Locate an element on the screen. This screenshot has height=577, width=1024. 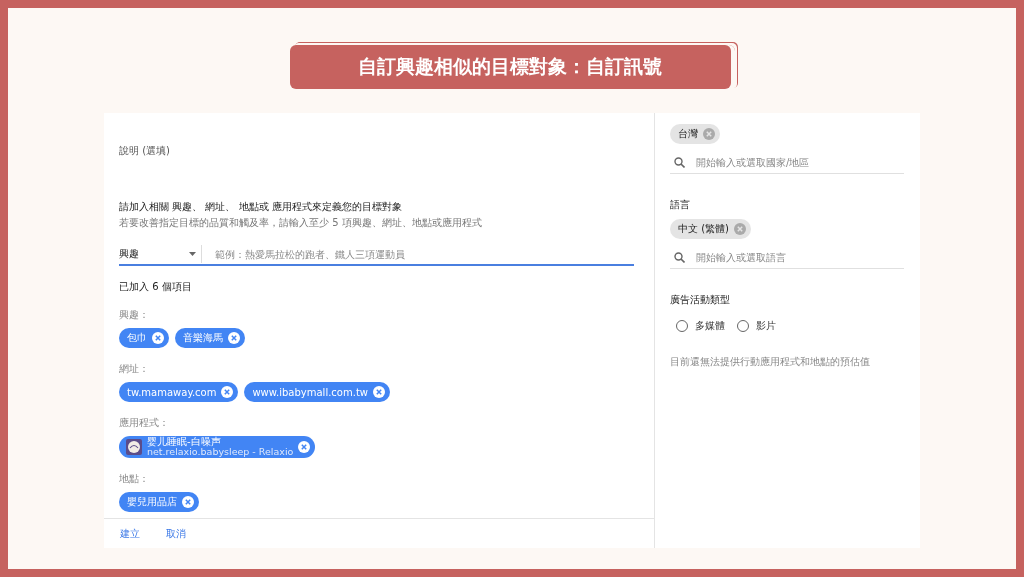
selected-chip: 台灣 is located at coordinates (695, 134).